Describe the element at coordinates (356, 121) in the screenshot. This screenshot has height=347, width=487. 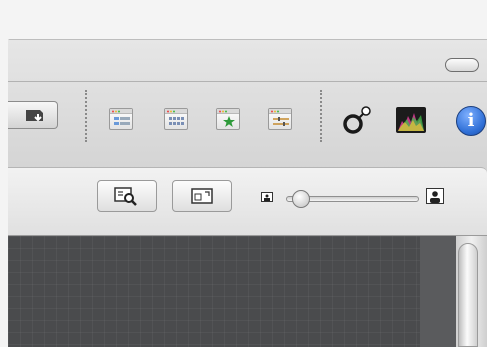
I see `loupe-icon` at that location.